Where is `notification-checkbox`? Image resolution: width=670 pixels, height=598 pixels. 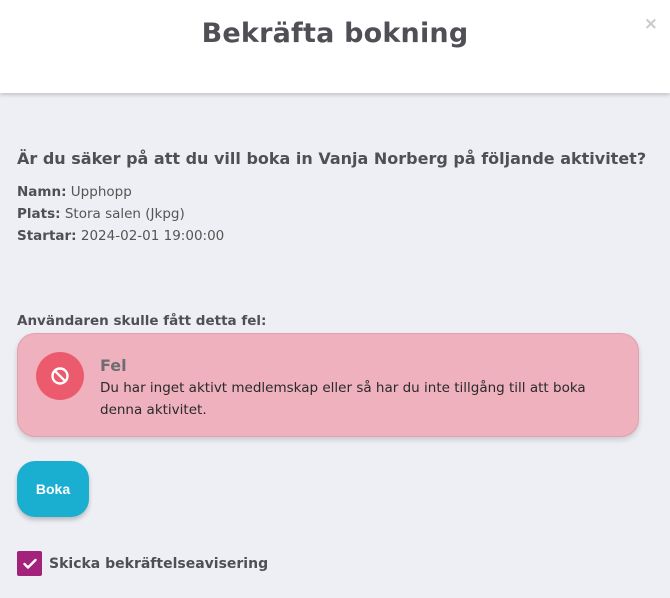
notification-checkbox is located at coordinates (29, 563).